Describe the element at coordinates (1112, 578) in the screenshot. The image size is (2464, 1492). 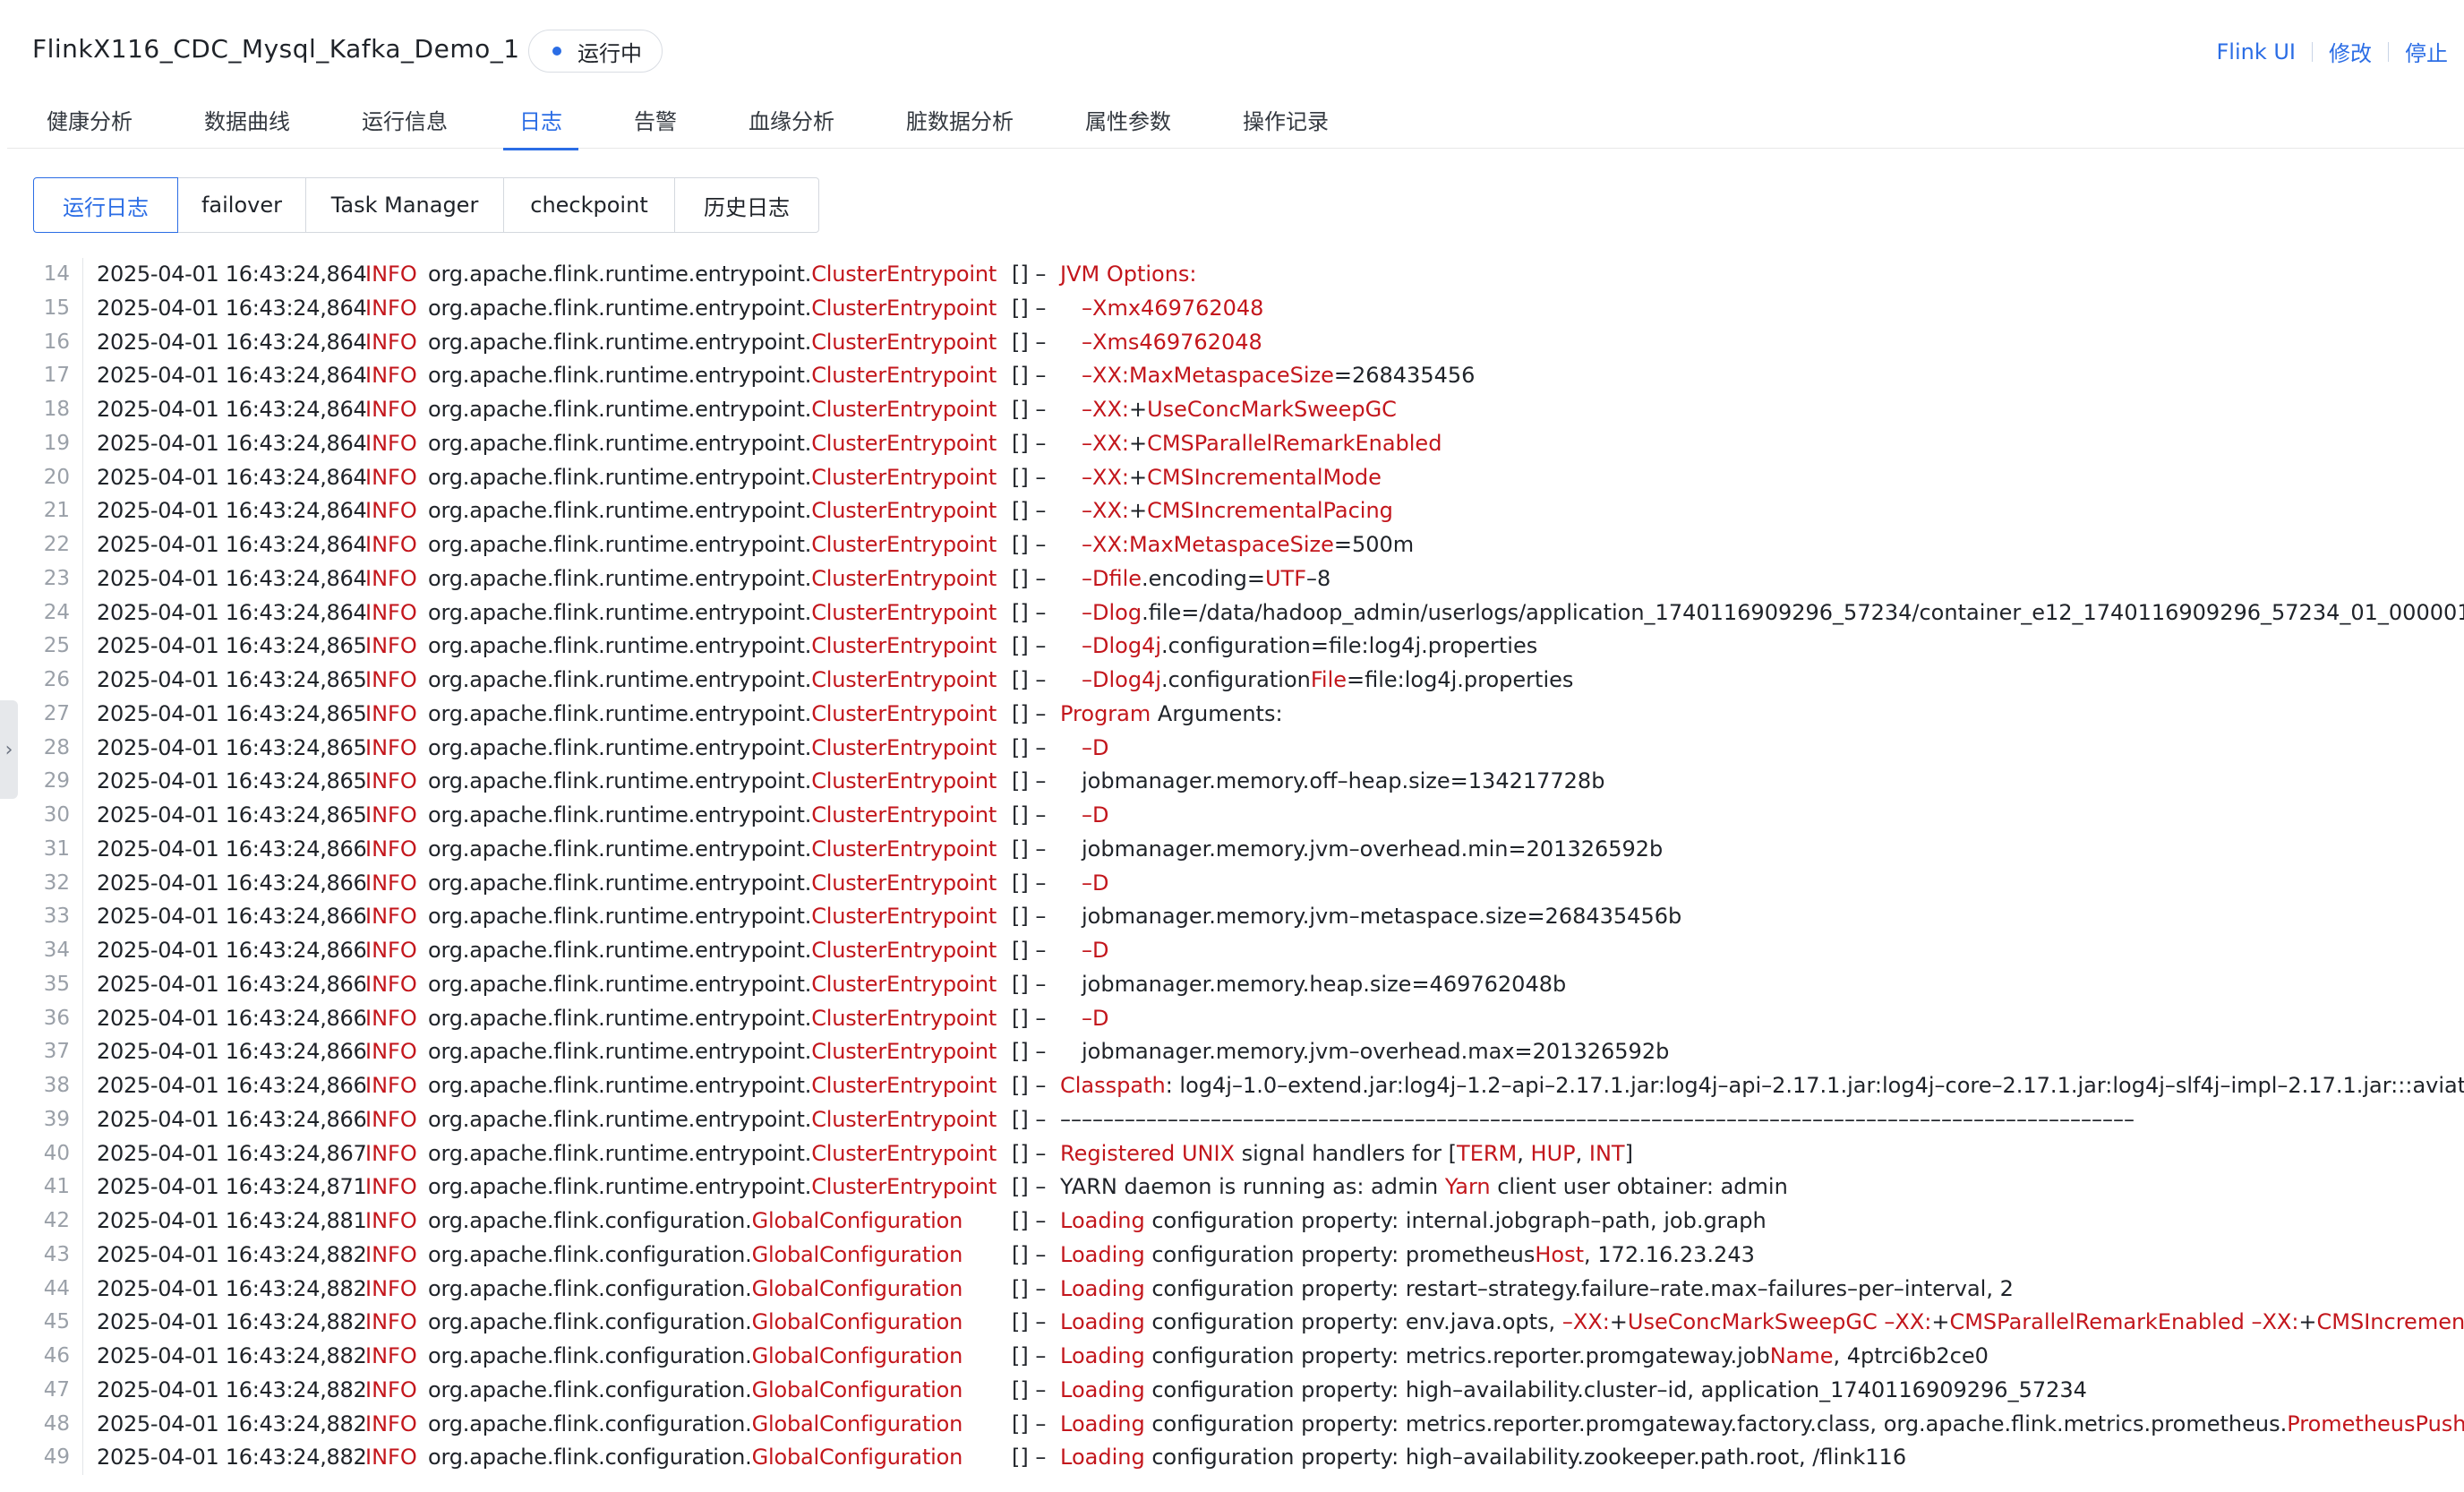
I see `log-message-keyword: –Dfile` at that location.